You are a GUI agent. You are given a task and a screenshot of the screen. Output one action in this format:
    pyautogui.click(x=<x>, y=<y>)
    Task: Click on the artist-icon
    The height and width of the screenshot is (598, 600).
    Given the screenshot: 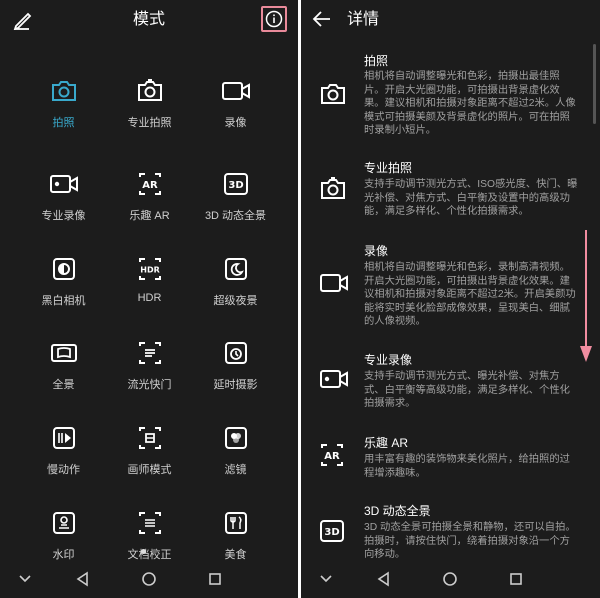 What is the action you would take?
    pyautogui.click(x=149, y=438)
    